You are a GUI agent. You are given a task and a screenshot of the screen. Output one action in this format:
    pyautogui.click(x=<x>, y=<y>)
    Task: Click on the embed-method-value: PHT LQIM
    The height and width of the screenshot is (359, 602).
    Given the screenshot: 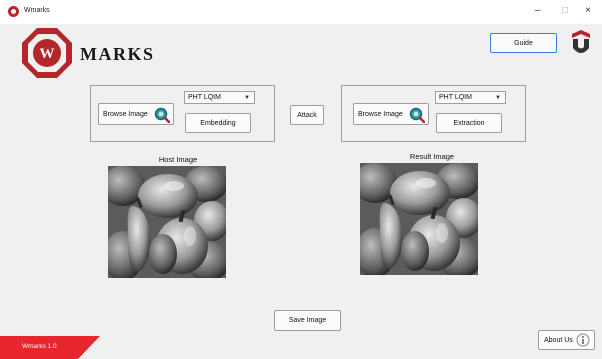 What is the action you would take?
    pyautogui.click(x=204, y=97)
    